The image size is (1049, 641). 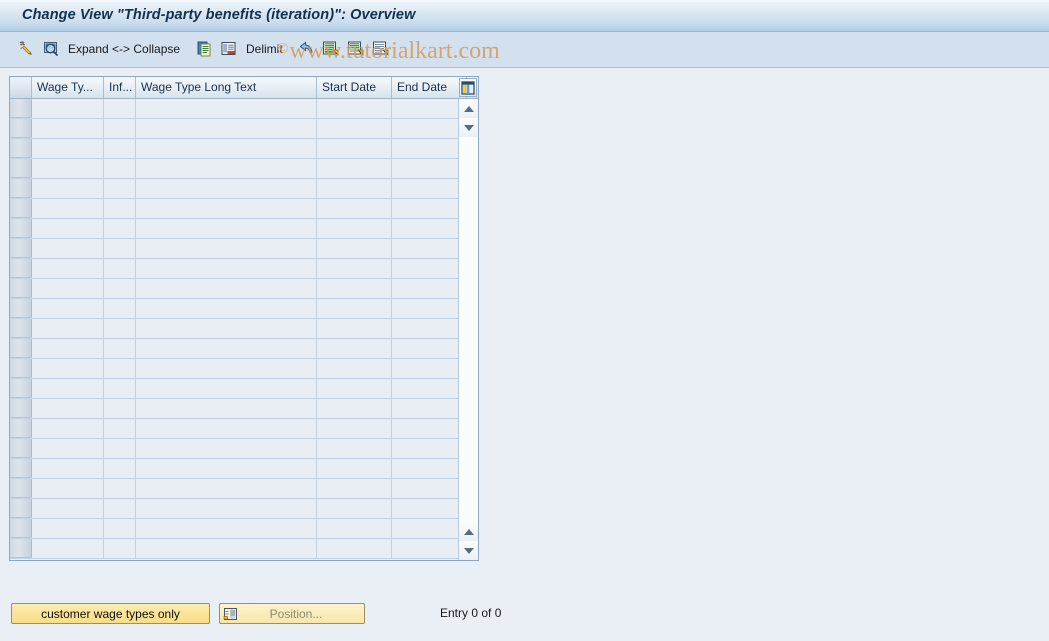 What do you see at coordinates (205, 49) in the screenshot?
I see `copy-as-icon` at bounding box center [205, 49].